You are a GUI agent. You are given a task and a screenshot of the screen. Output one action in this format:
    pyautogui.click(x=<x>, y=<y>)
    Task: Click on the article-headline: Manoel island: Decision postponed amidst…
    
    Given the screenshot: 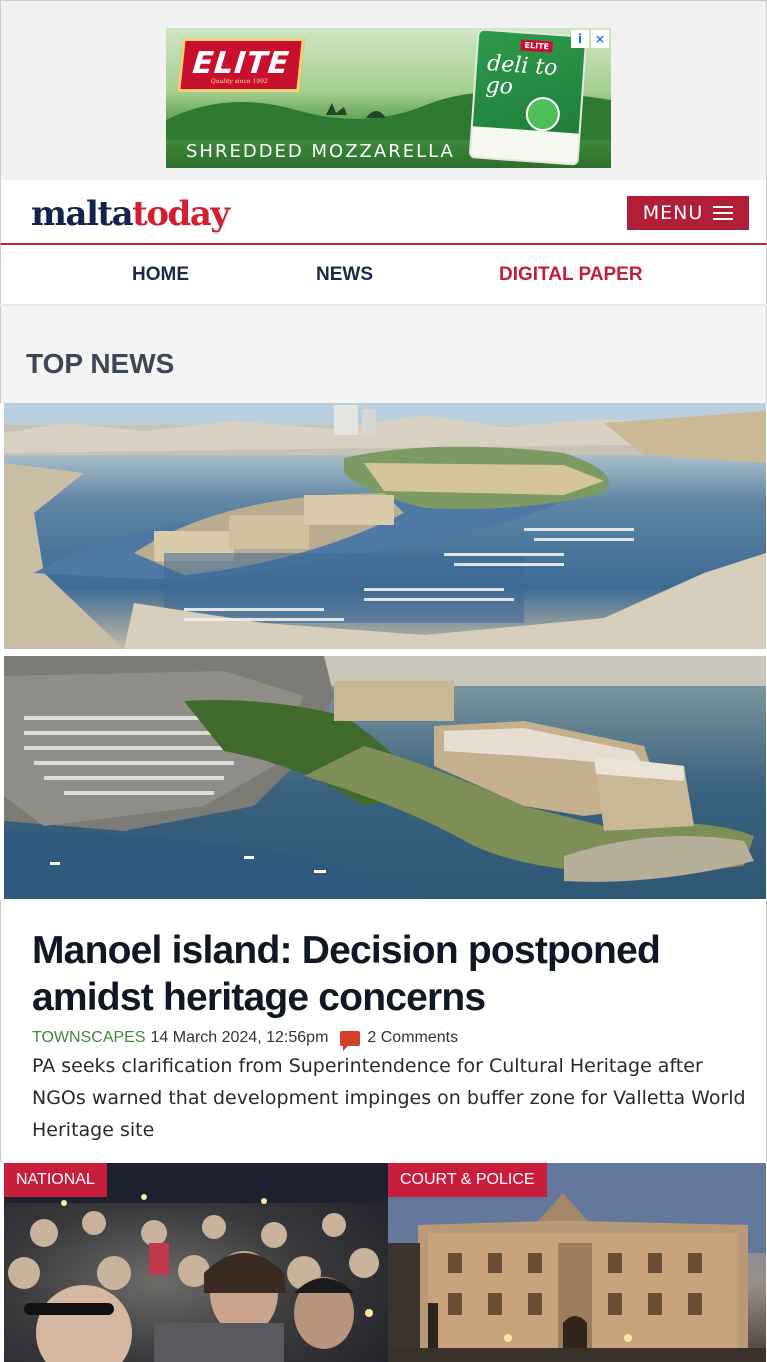 What is the action you would take?
    pyautogui.click(x=387, y=974)
    